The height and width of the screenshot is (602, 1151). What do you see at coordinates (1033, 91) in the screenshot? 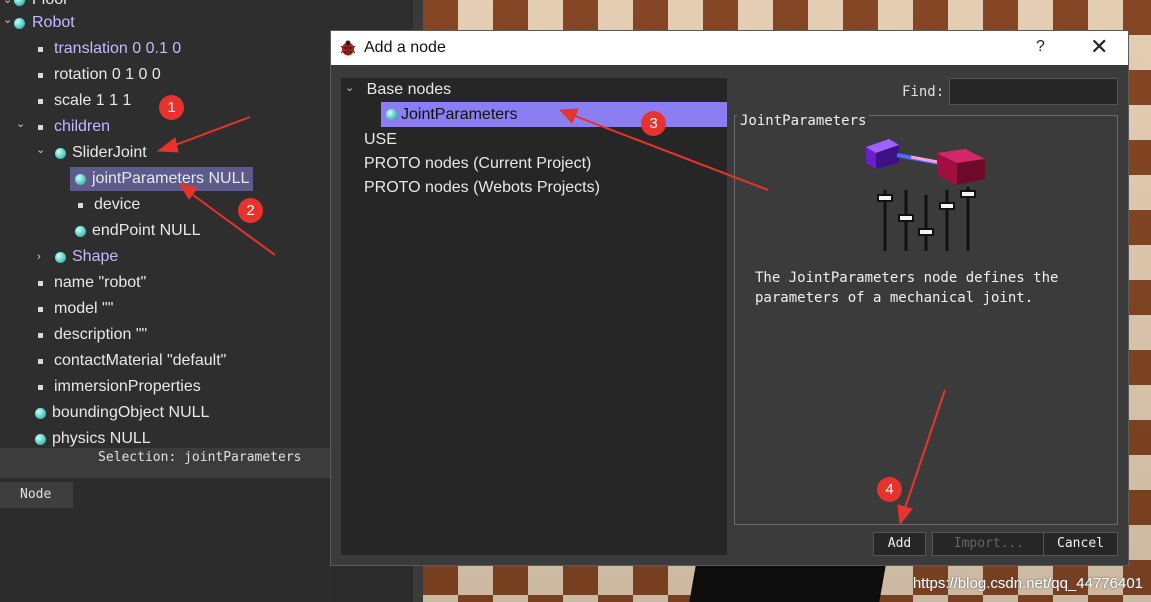
I see `find-input` at bounding box center [1033, 91].